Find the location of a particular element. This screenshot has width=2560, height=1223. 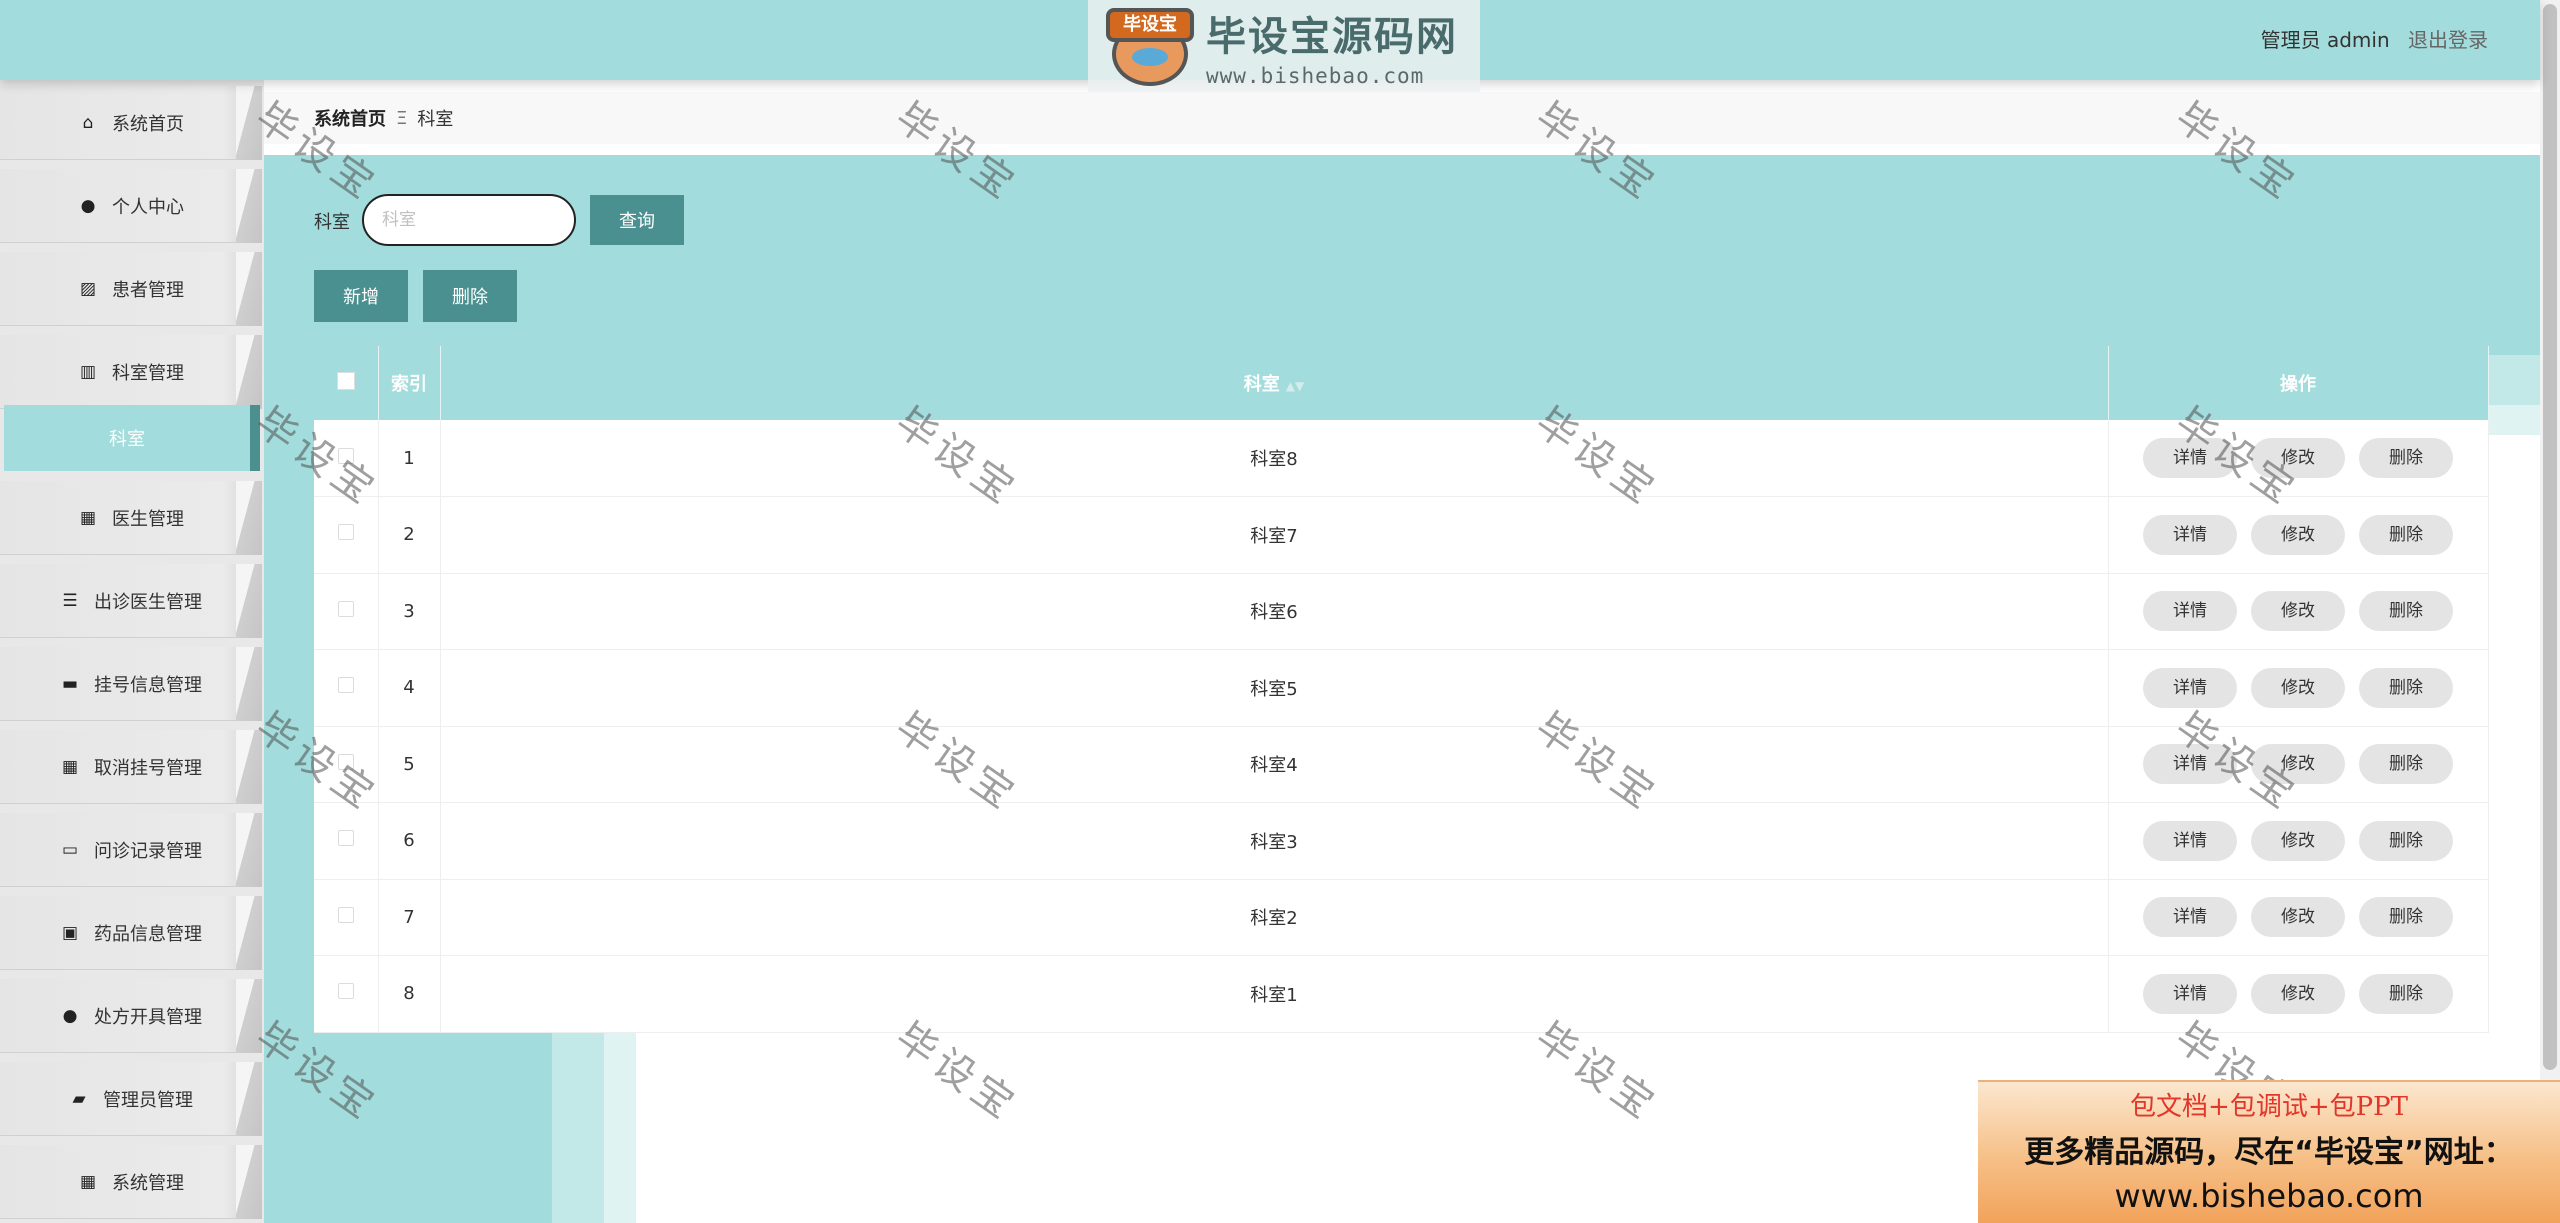

logo-title: 毕设宝源码网 is located at coordinates (1332, 37).